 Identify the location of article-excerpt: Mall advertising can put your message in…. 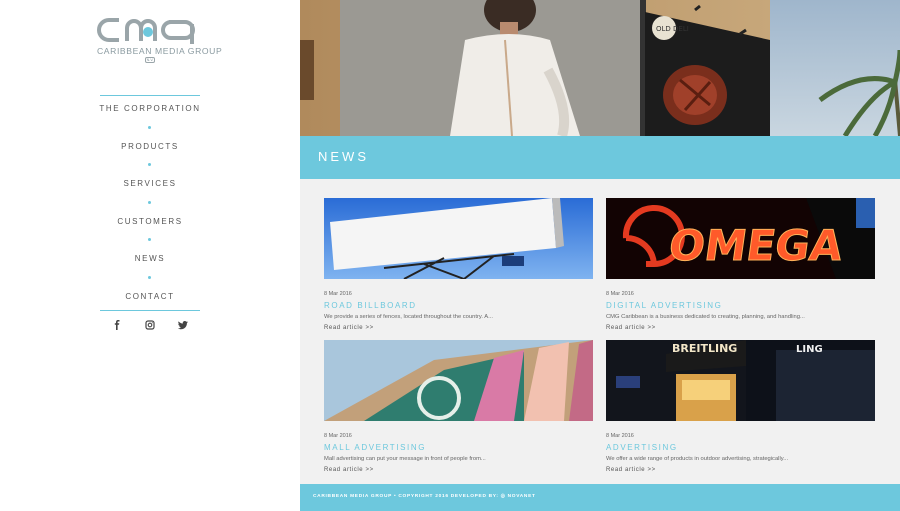
(405, 459).